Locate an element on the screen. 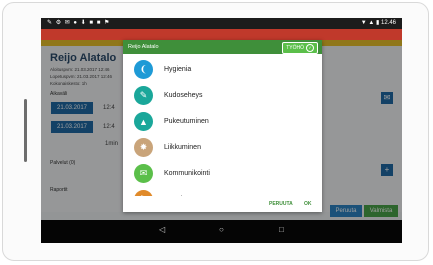  service-item-kudoseheys: ✎ Kudoseheys is located at coordinates (222, 95).